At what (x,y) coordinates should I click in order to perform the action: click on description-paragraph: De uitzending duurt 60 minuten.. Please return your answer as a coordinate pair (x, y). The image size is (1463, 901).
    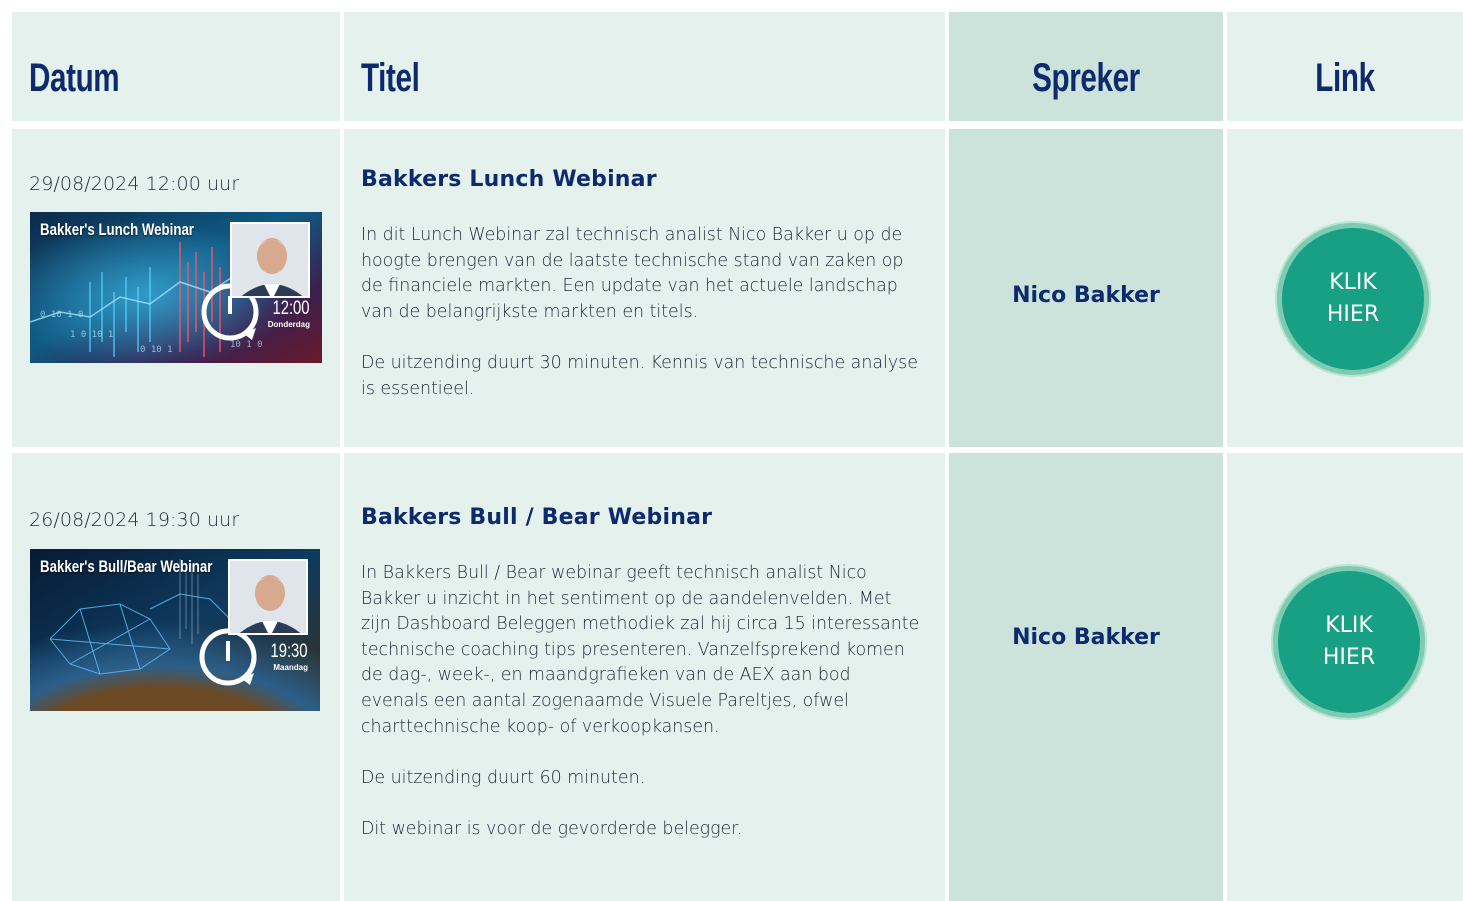
    Looking at the image, I should click on (503, 777).